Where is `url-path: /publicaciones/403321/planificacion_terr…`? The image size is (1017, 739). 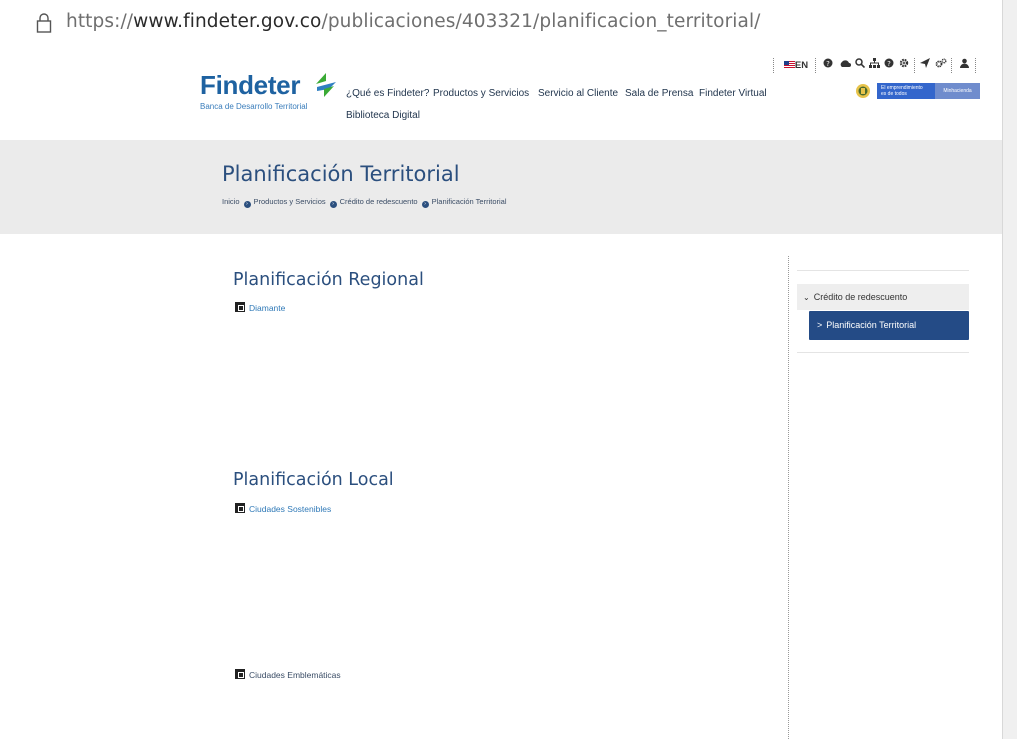 url-path: /publicaciones/403321/planificacion_terr… is located at coordinates (541, 21).